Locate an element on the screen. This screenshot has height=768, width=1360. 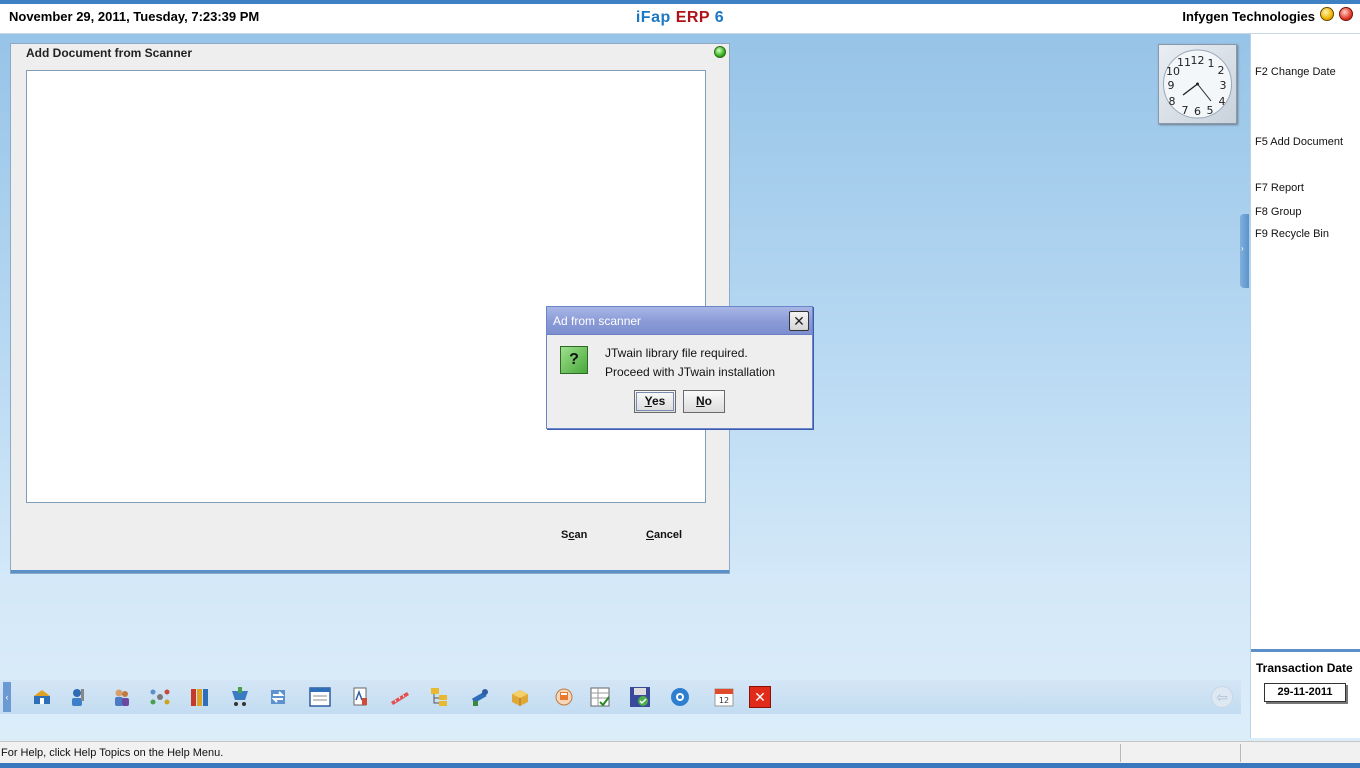
spreadsheet-icon is located at coordinates (600, 697).